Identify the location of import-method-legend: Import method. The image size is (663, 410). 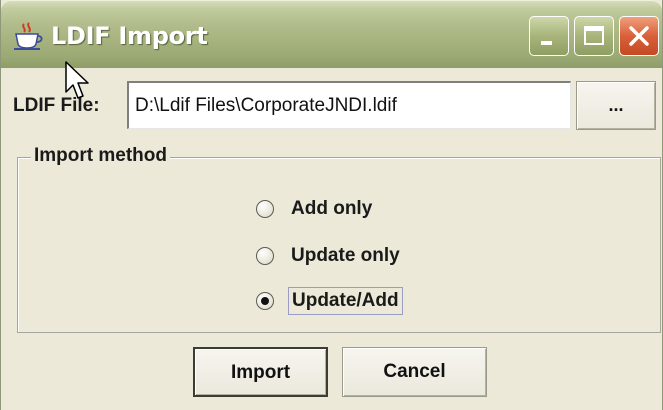
(100, 156).